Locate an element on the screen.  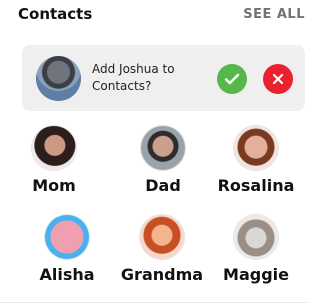
contact-mom: Mom is located at coordinates (54, 166).